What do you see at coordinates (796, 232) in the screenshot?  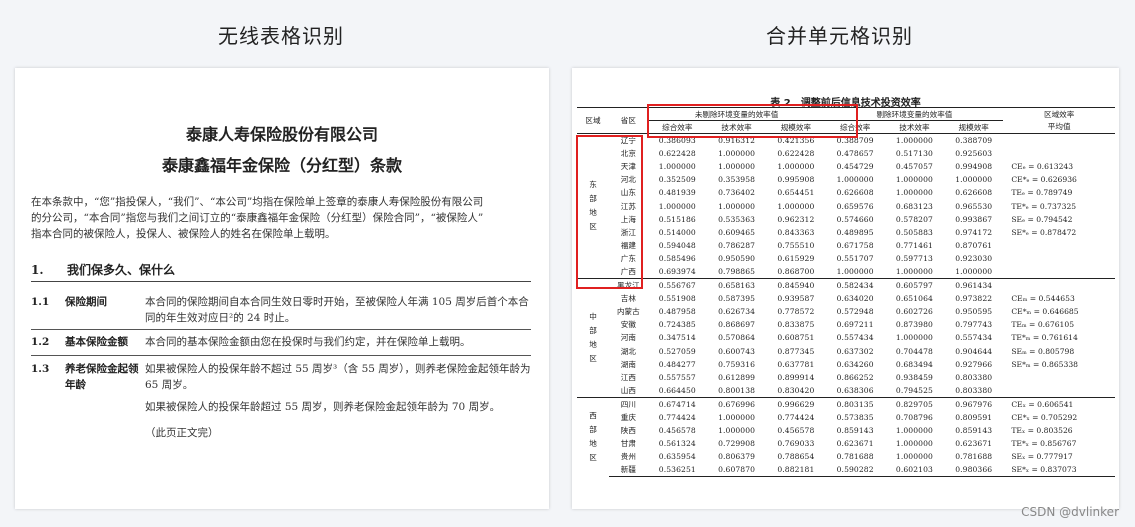 I see `value-cell: 0.843363` at bounding box center [796, 232].